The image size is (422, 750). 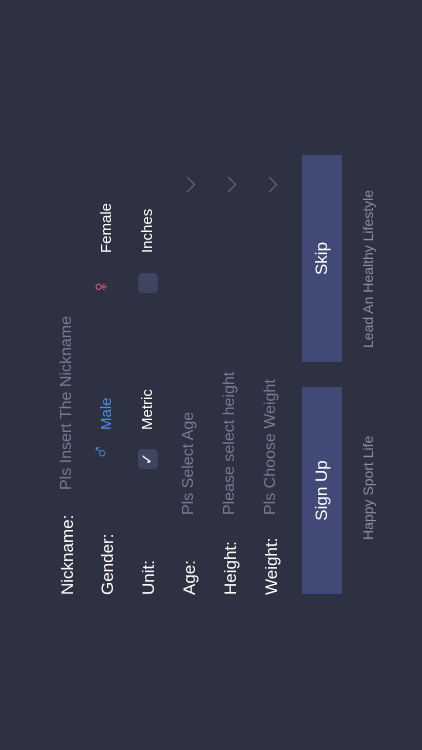 What do you see at coordinates (271, 566) in the screenshot?
I see `weight-label: Weight:` at bounding box center [271, 566].